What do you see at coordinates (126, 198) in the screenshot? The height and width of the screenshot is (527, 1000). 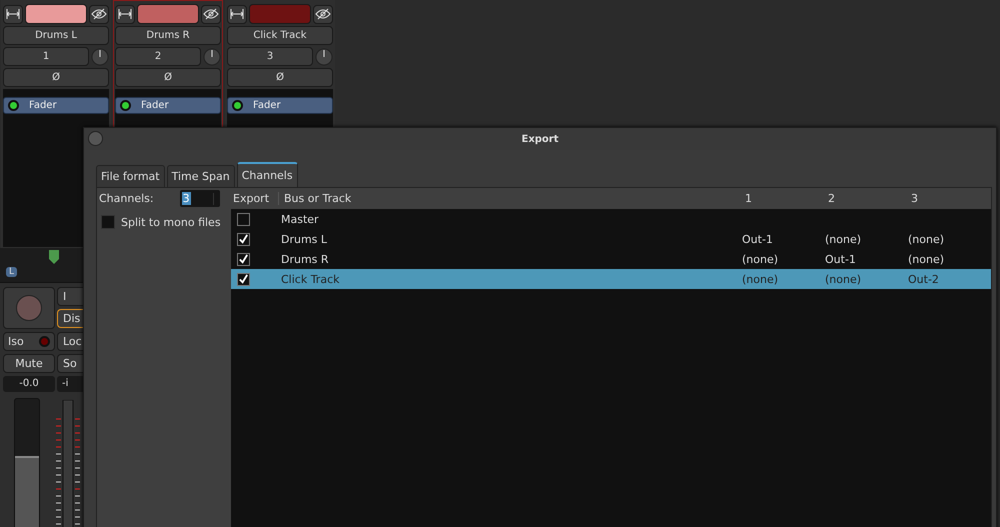 I see `channels-label: Channels:` at bounding box center [126, 198].